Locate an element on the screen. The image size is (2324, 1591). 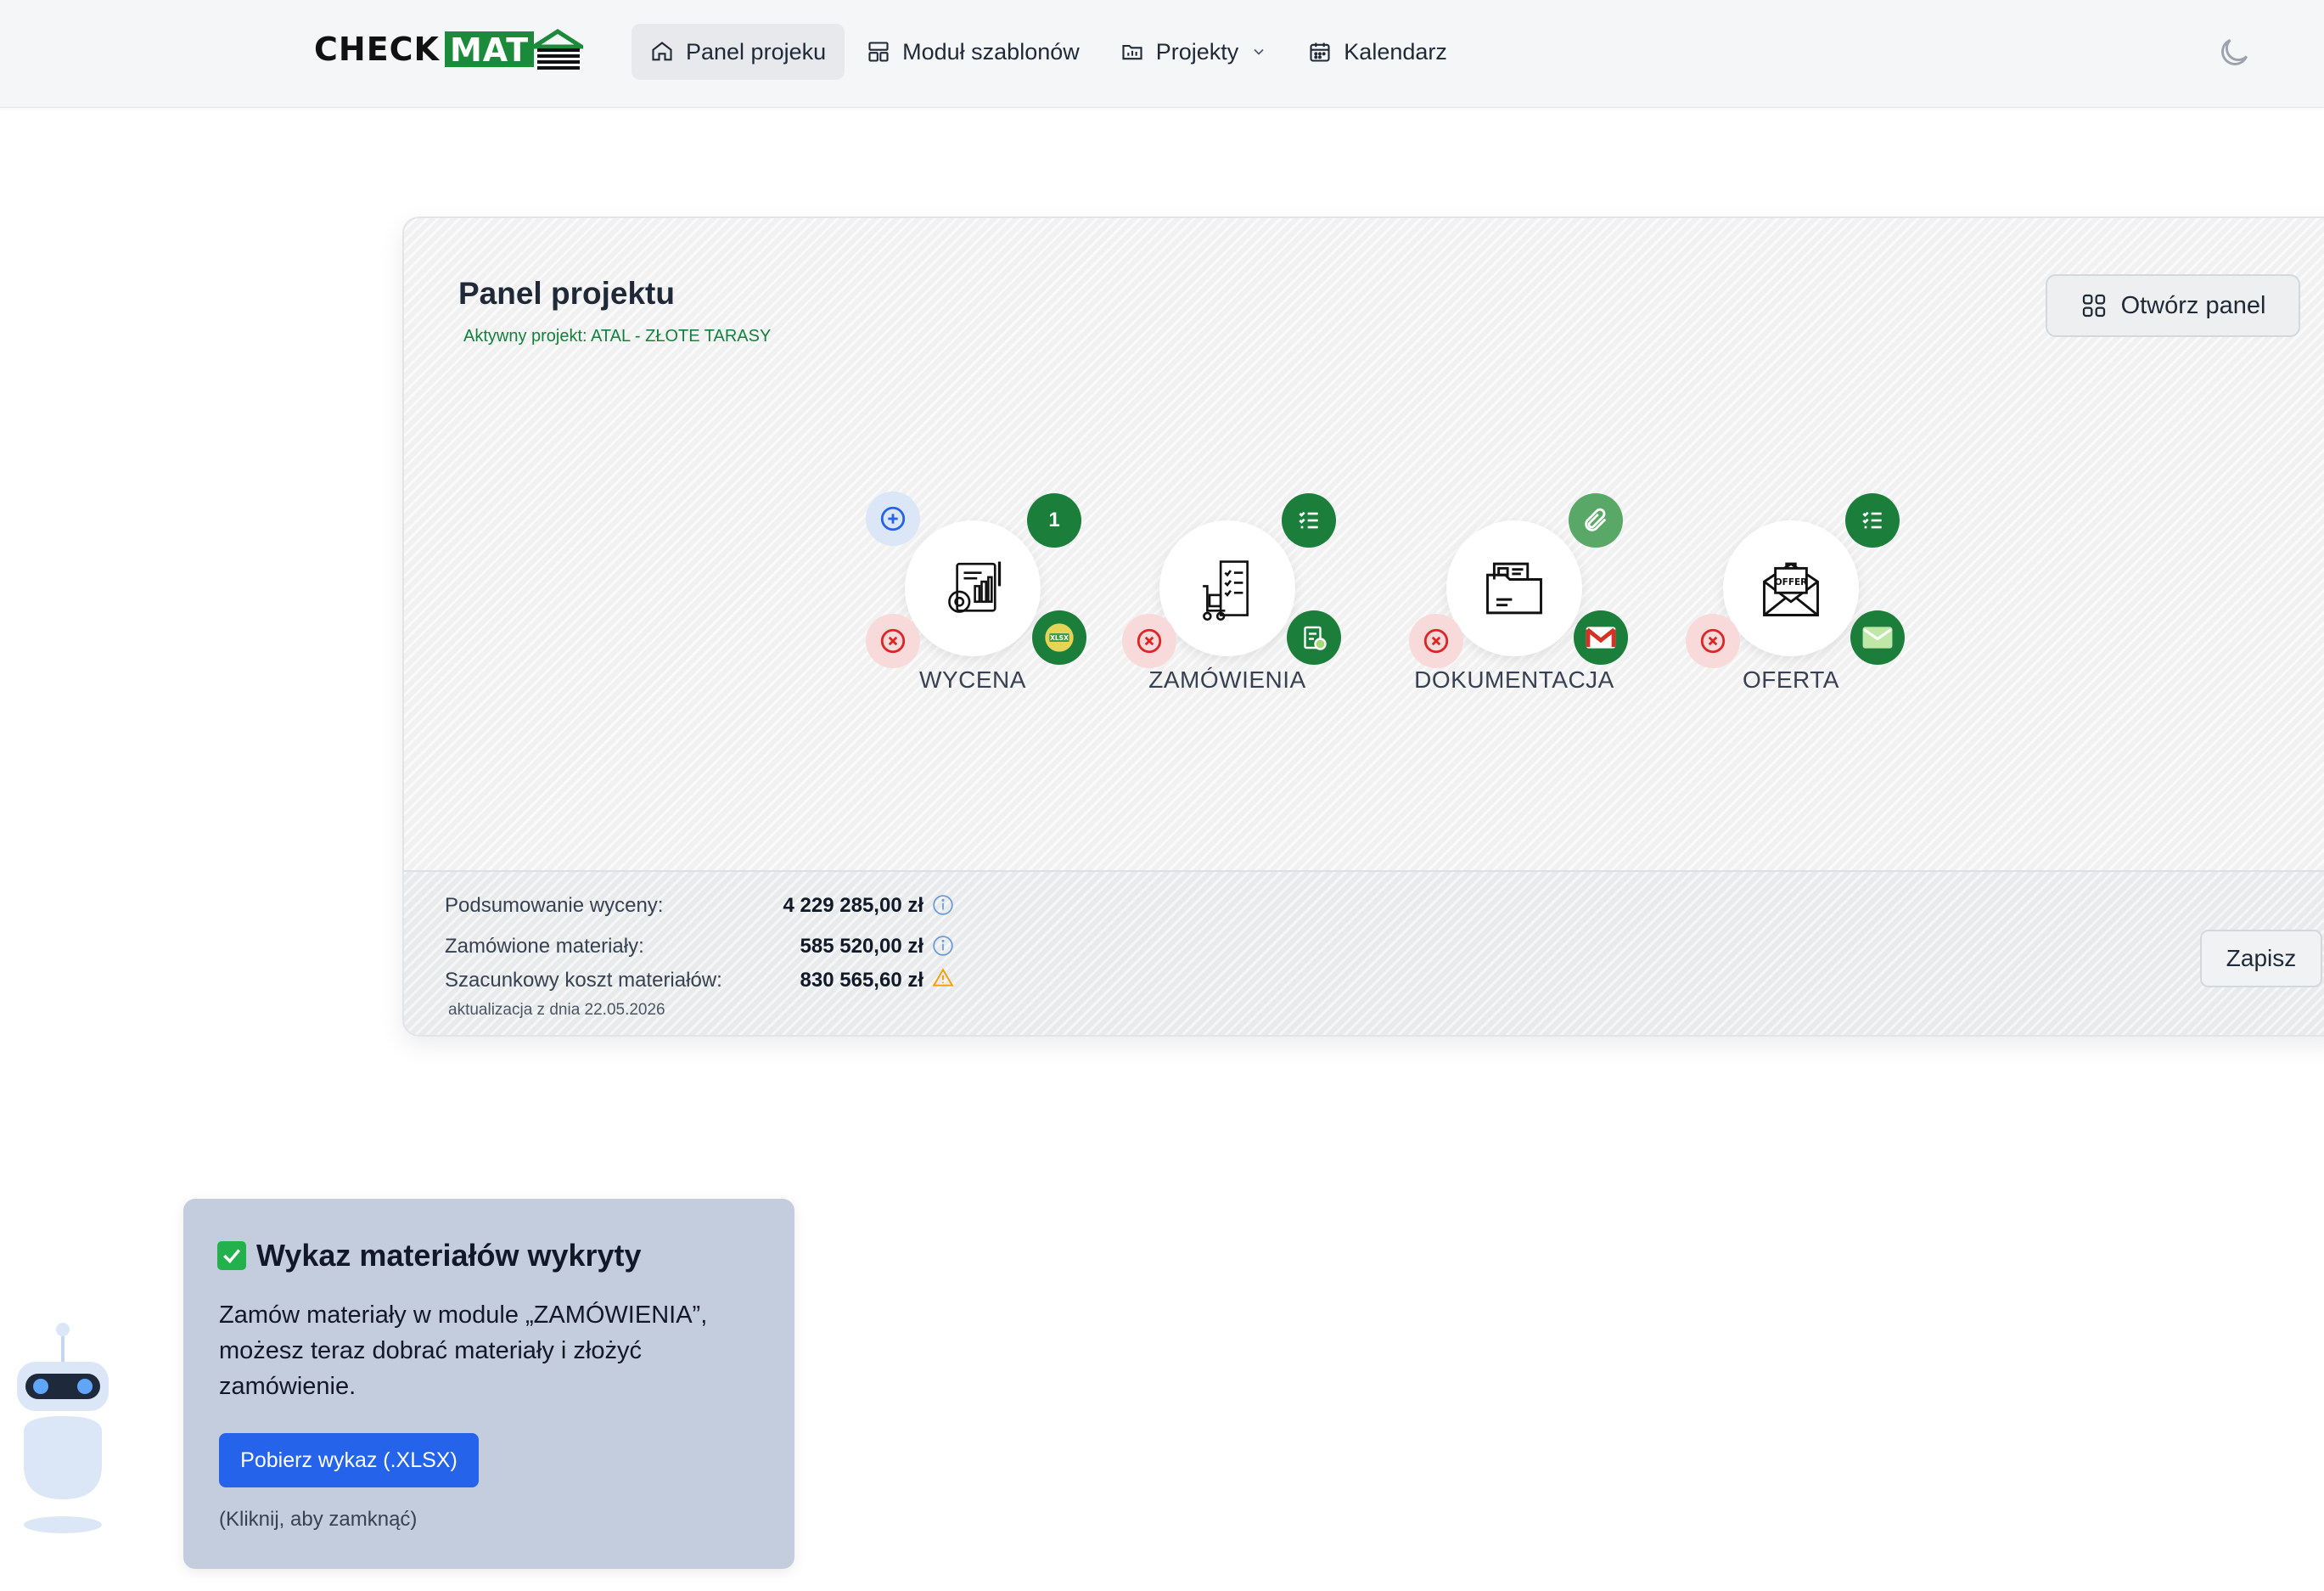
nav-modul-szablonow: Moduł szablonów is located at coordinates (973, 52).